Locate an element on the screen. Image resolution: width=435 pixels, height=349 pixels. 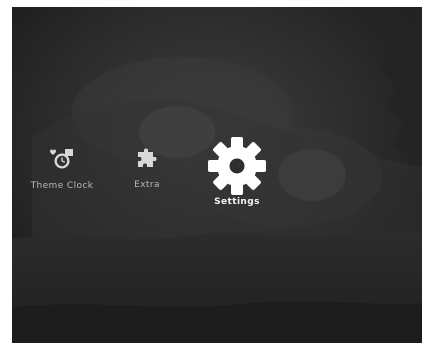
menu-item-settings: Settings is located at coordinates (237, 171).